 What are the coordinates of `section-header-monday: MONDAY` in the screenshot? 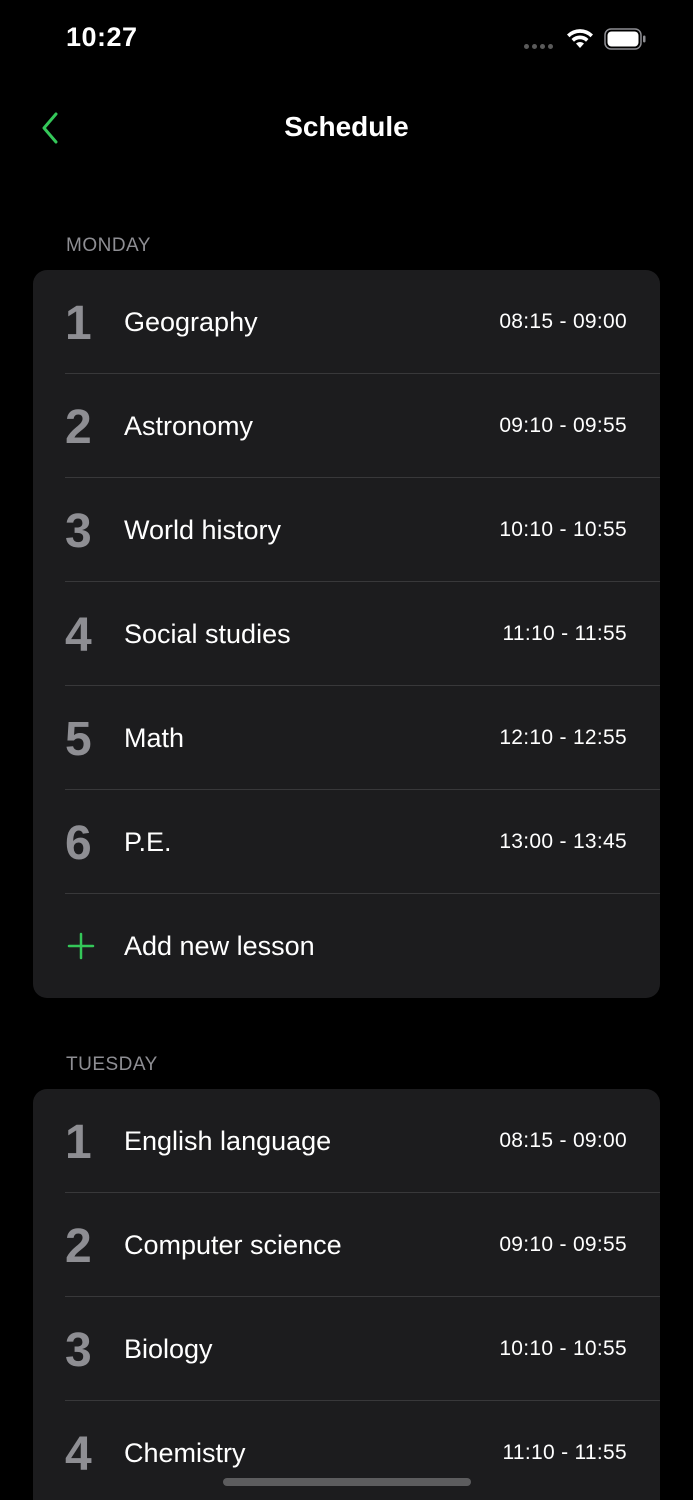 It's located at (108, 245).